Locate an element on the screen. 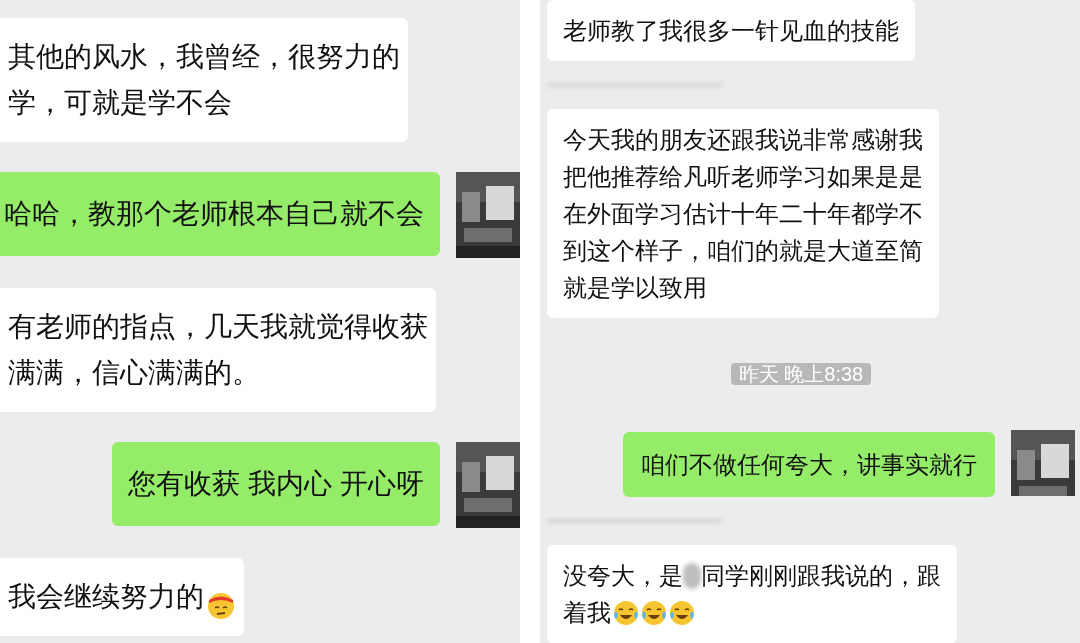  face-with-headband-icon is located at coordinates (221, 605).